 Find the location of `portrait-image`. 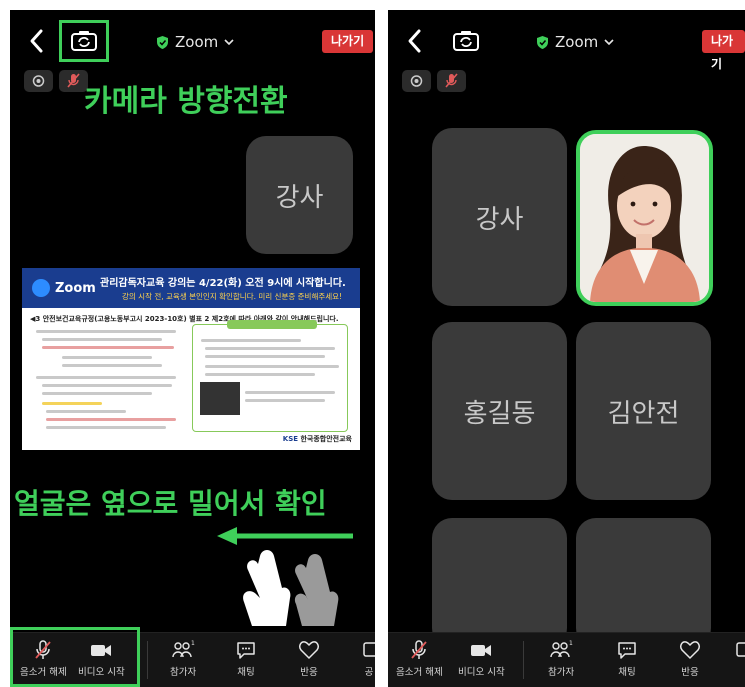

portrait-image is located at coordinates (644, 218).